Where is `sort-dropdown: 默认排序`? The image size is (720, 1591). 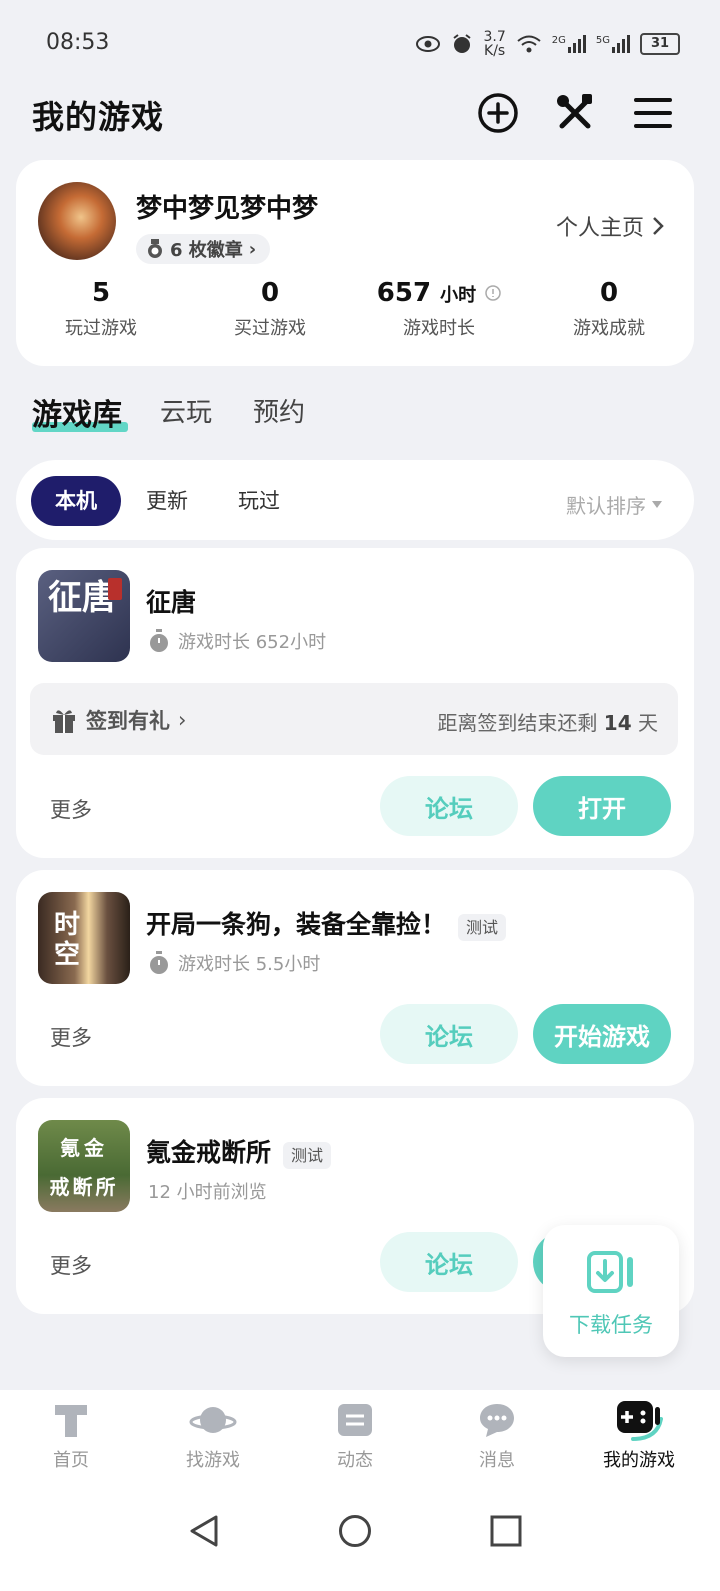
sort-dropdown: 默认排序 is located at coordinates (614, 504).